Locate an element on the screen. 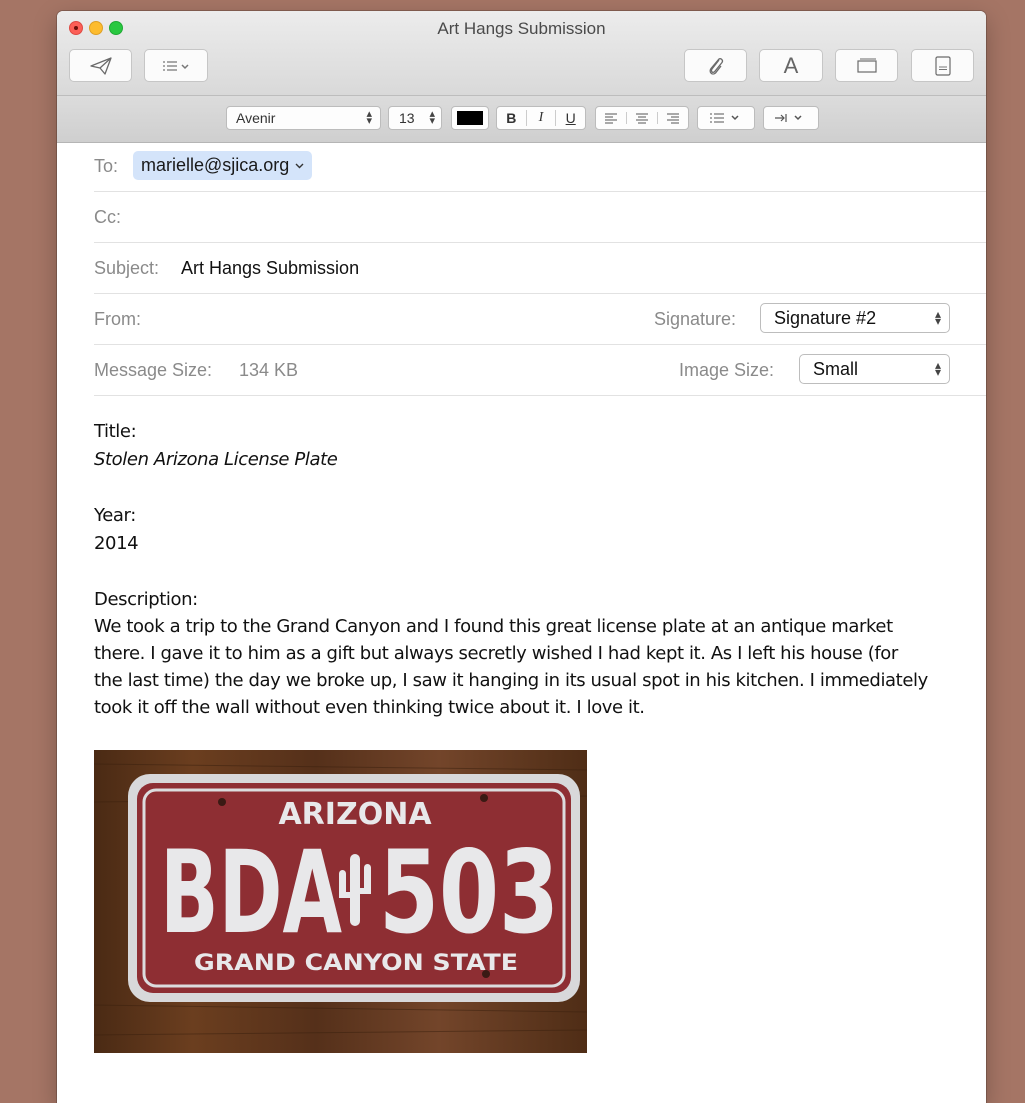 Image resolution: width=1025 pixels, height=1103 pixels. license-plate-photo: ARIZONA BDA 503 GRAND CANYON STATE is located at coordinates (340, 901).